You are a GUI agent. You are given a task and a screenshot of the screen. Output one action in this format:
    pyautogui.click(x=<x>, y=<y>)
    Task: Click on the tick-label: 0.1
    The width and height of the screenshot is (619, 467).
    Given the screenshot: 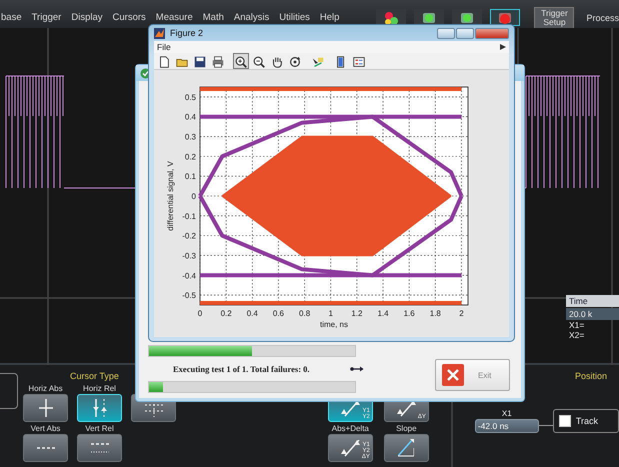 What is the action you would take?
    pyautogui.click(x=190, y=177)
    